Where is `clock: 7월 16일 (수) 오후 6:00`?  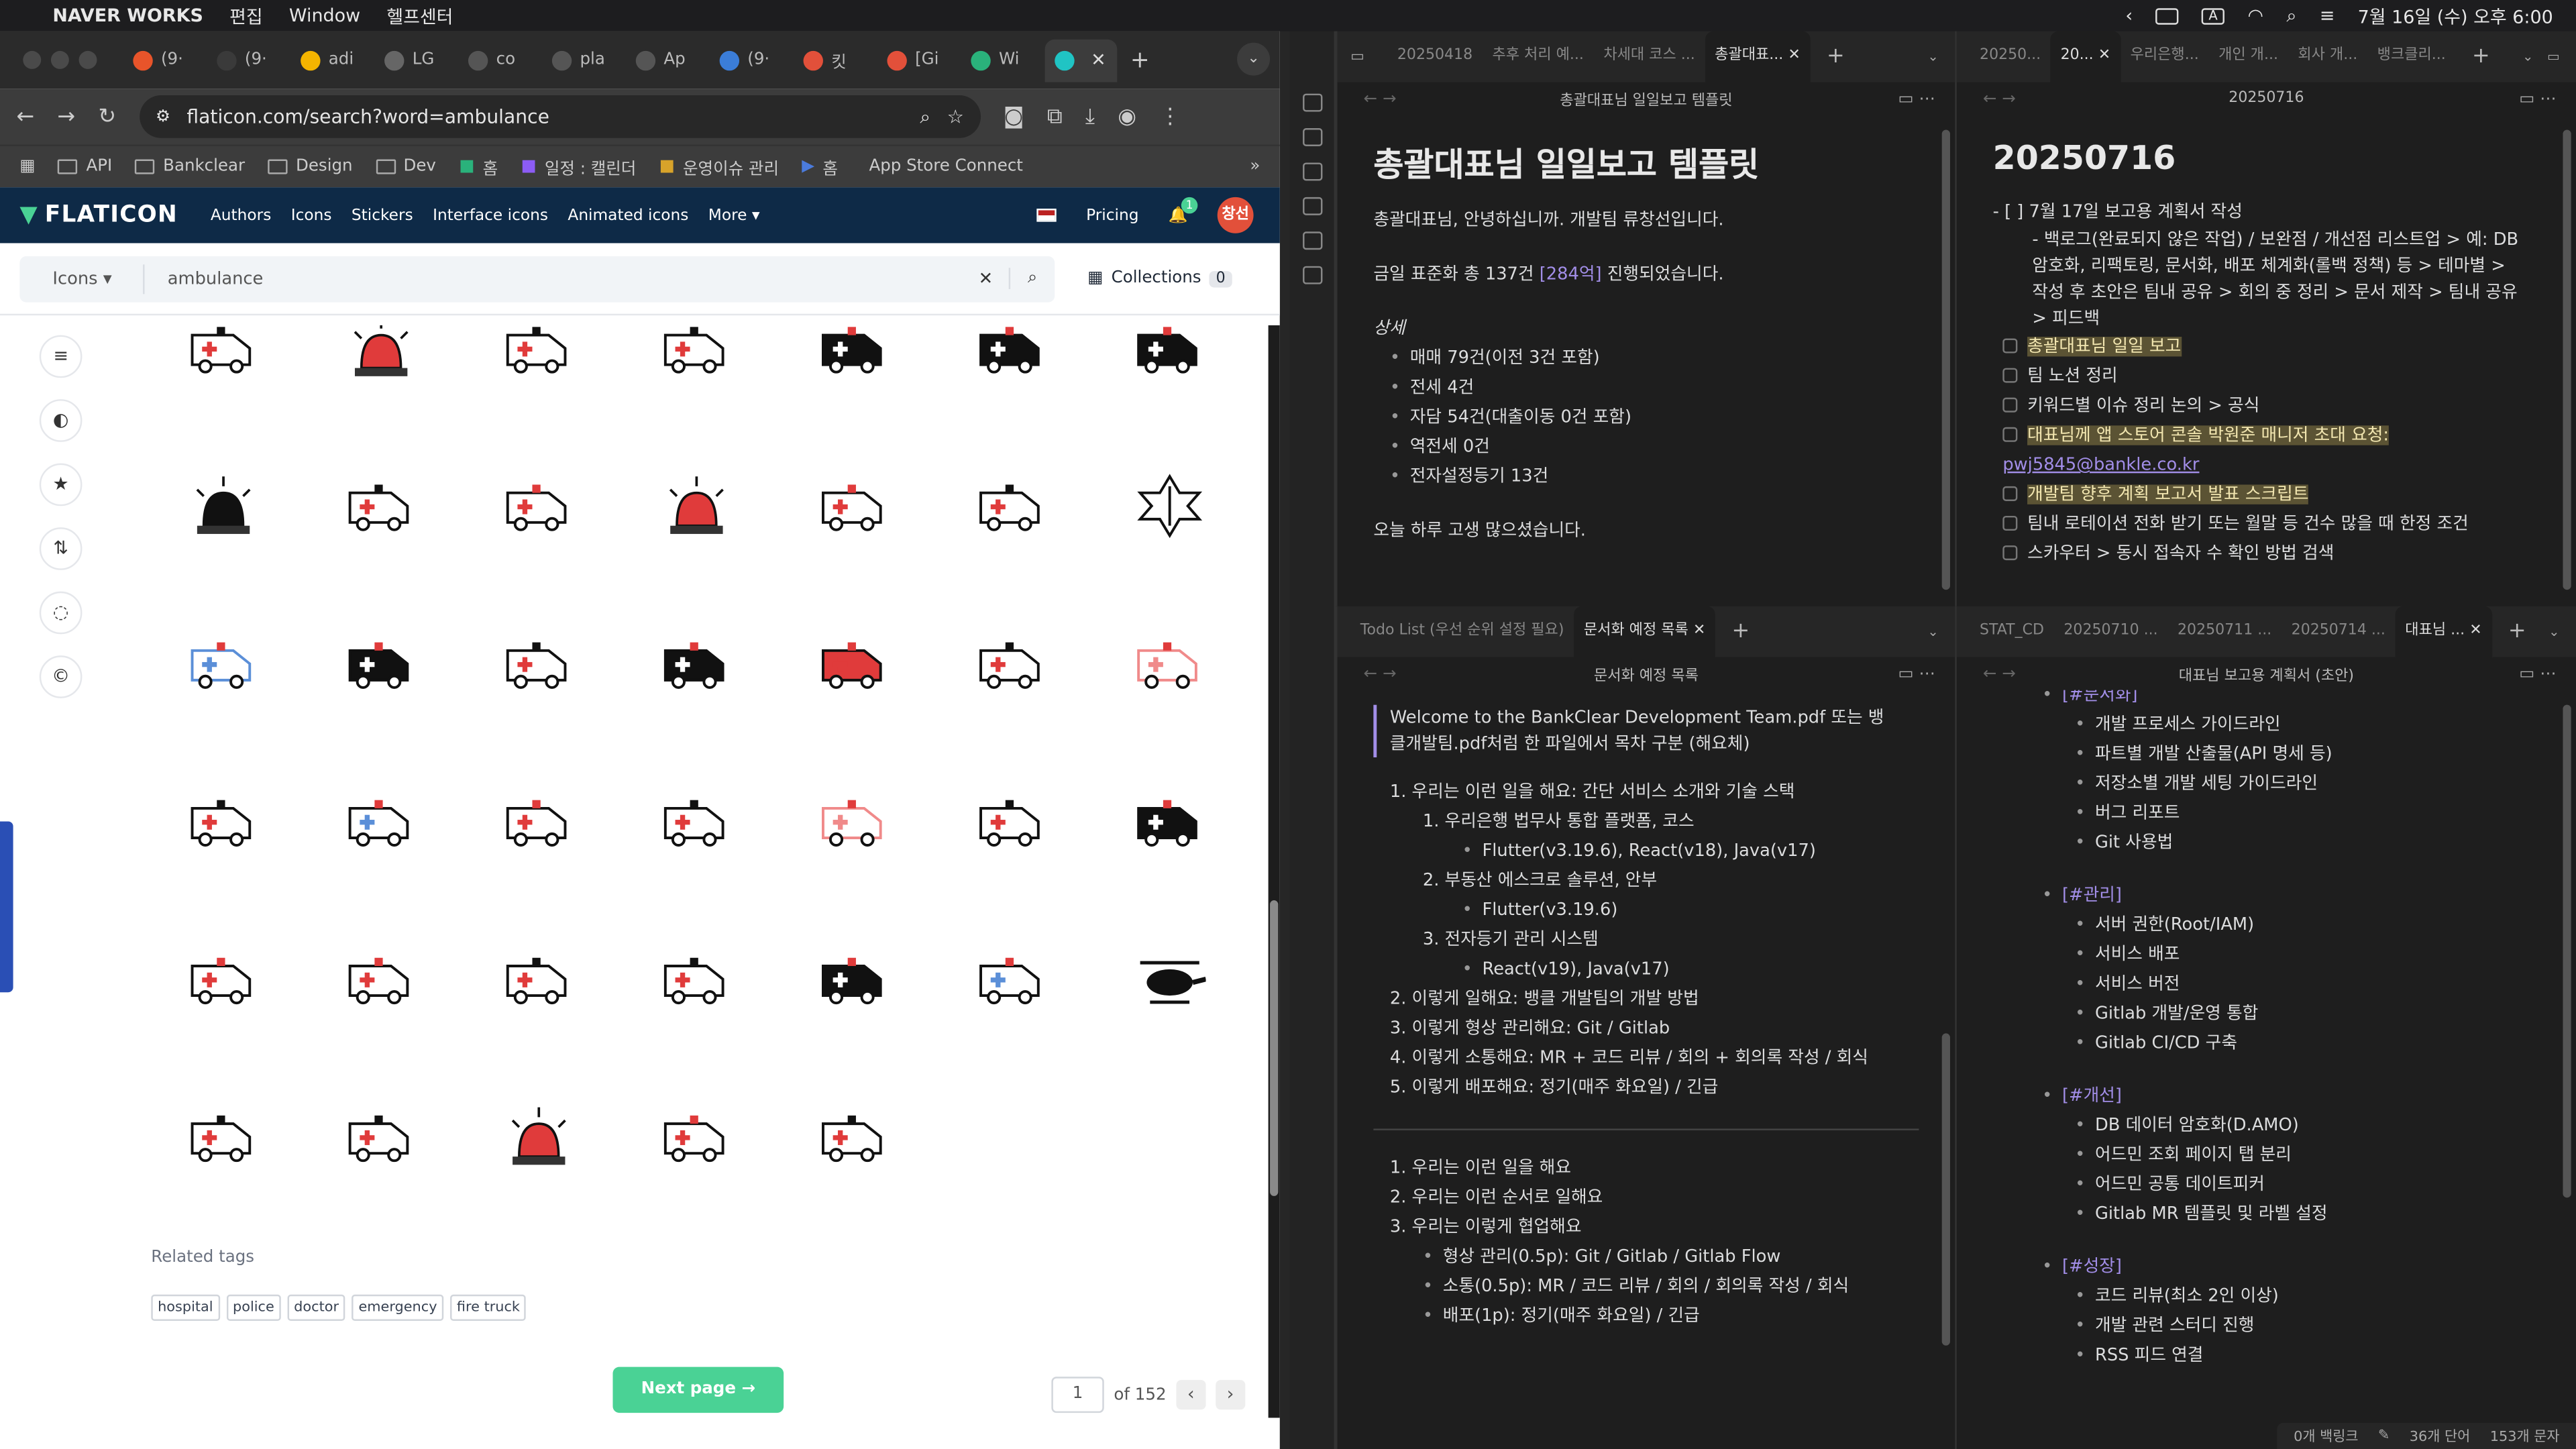
clock: 7월 16일 (수) 오후 6:00 is located at coordinates (2455, 16).